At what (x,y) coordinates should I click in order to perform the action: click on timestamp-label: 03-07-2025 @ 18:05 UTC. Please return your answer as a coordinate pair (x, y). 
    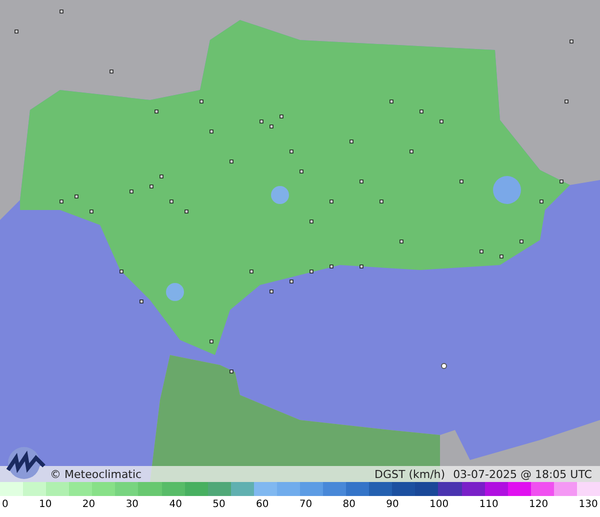
    Looking at the image, I should click on (522, 474).